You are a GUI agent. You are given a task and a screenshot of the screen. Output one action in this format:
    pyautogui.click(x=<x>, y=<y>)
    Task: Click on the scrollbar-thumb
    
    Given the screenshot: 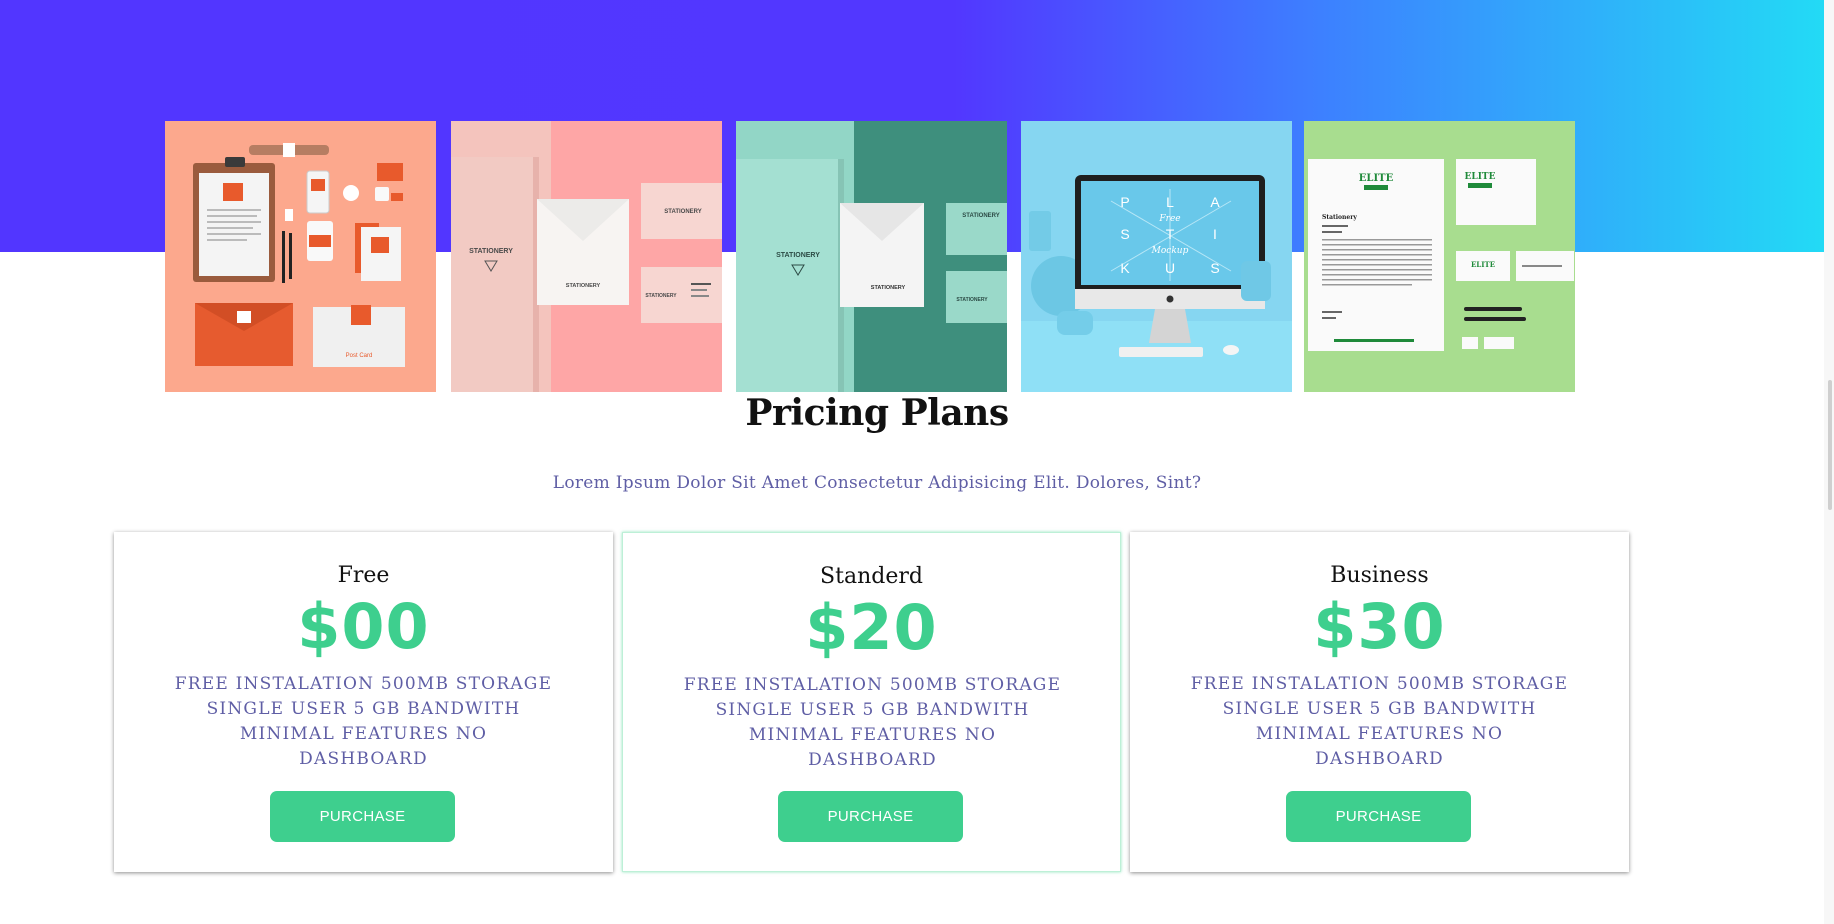 What is the action you would take?
    pyautogui.click(x=1830, y=445)
    